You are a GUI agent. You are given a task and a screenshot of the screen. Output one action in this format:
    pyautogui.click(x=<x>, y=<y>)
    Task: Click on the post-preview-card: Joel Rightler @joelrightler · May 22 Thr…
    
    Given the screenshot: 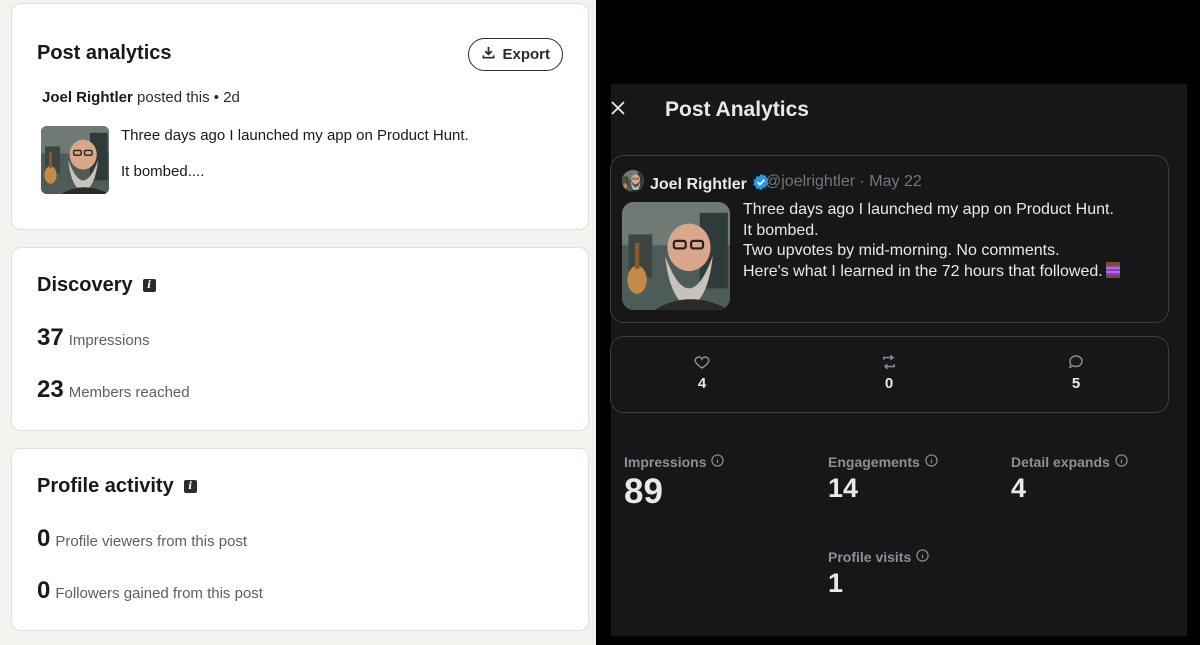 What is the action you would take?
    pyautogui.click(x=889, y=239)
    